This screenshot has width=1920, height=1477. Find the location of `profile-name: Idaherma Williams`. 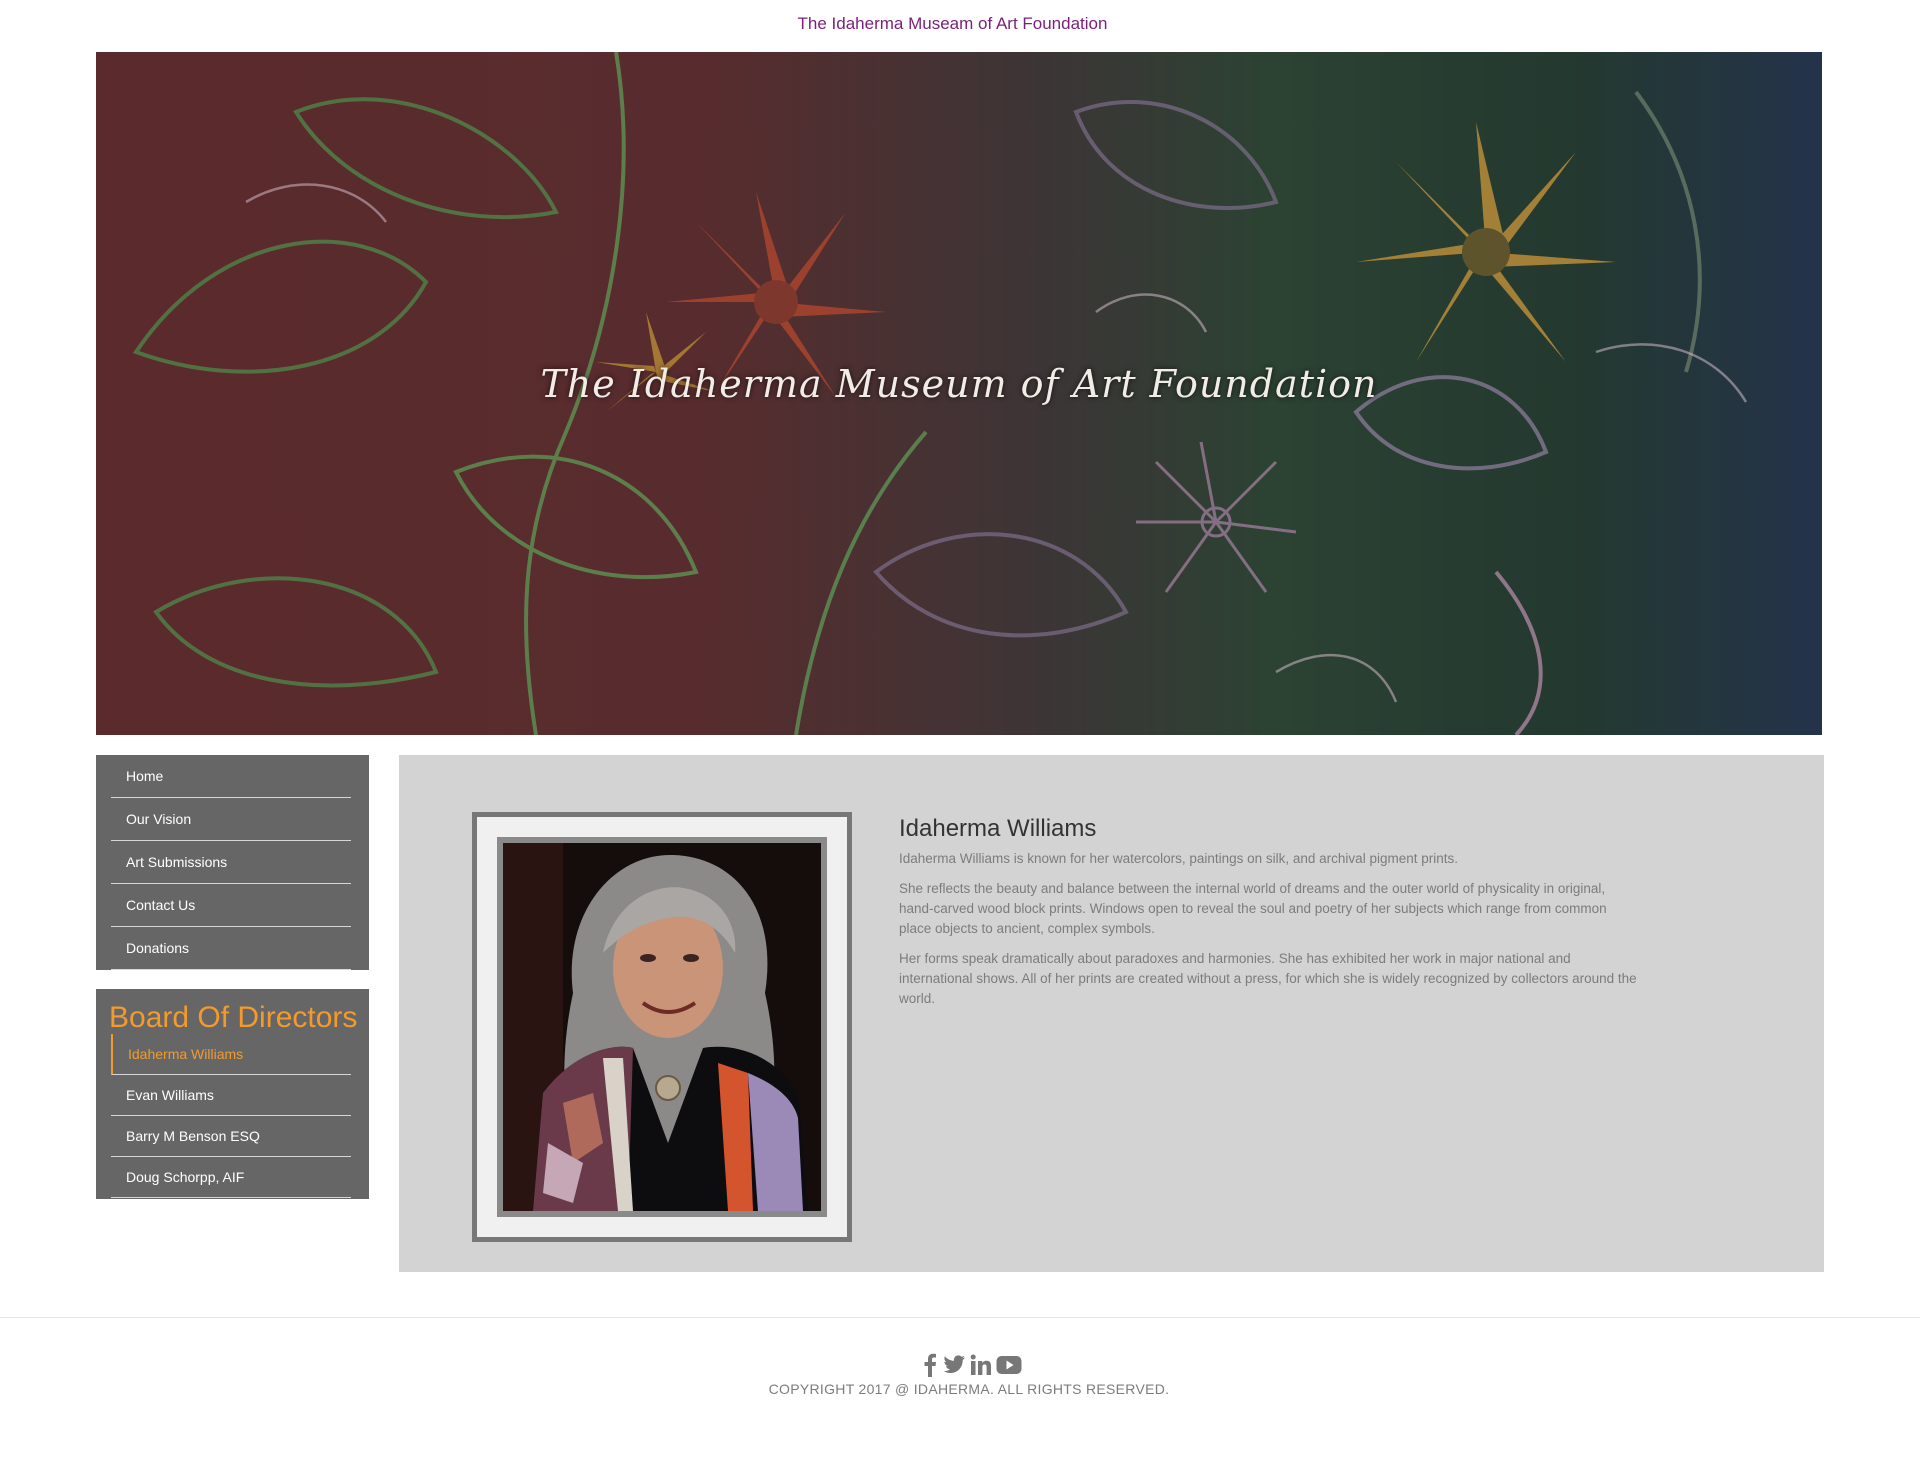

profile-name: Idaherma Williams is located at coordinates (998, 828).